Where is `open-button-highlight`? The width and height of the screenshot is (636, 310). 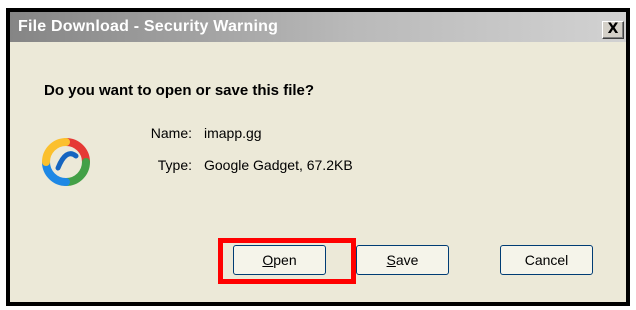 open-button-highlight is located at coordinates (287, 261).